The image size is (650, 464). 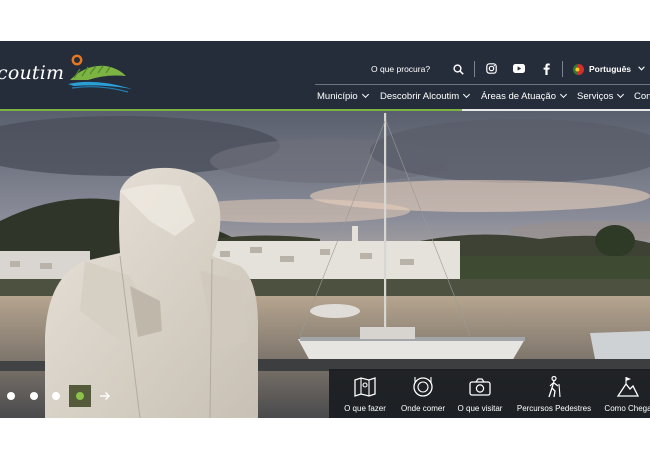 I want to click on nav-item-label: Con, so click(x=642, y=96).